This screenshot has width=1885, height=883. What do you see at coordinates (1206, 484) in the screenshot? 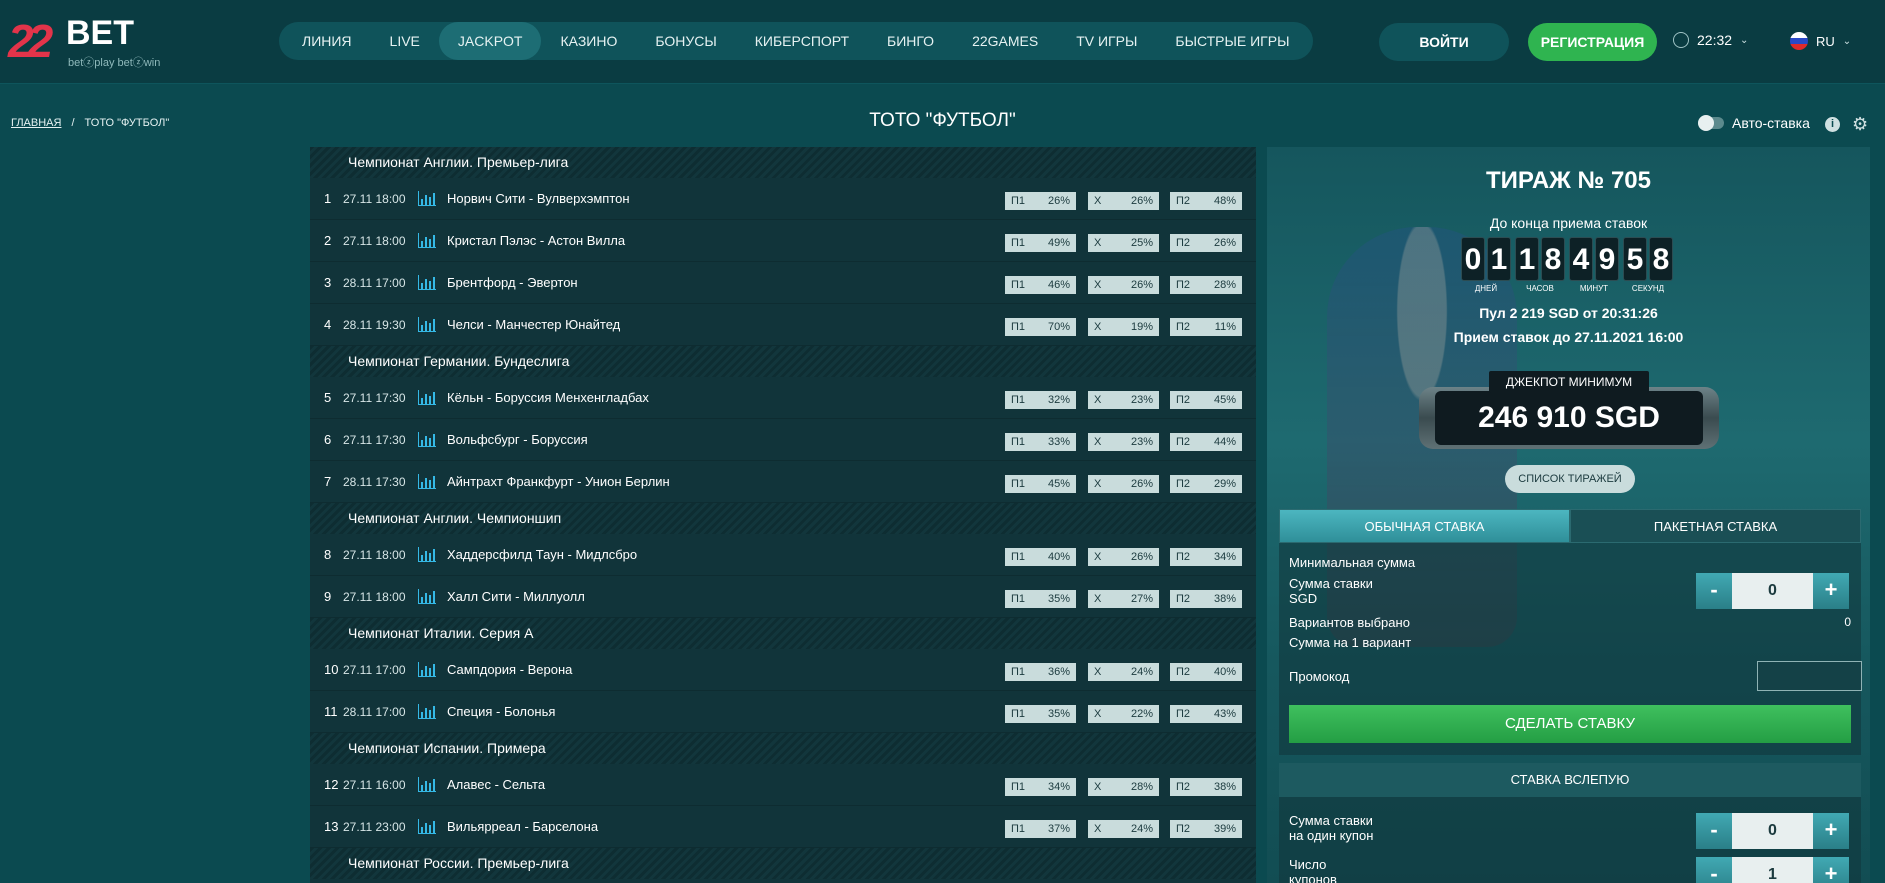
I see `outcome-p2-button: П2 29%` at bounding box center [1206, 484].